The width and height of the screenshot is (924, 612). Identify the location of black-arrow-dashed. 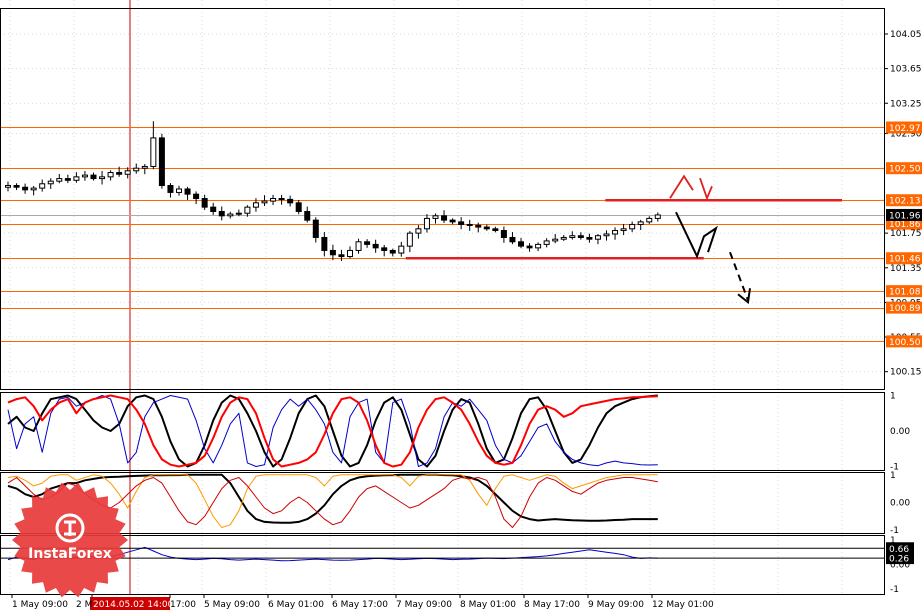
(739, 276).